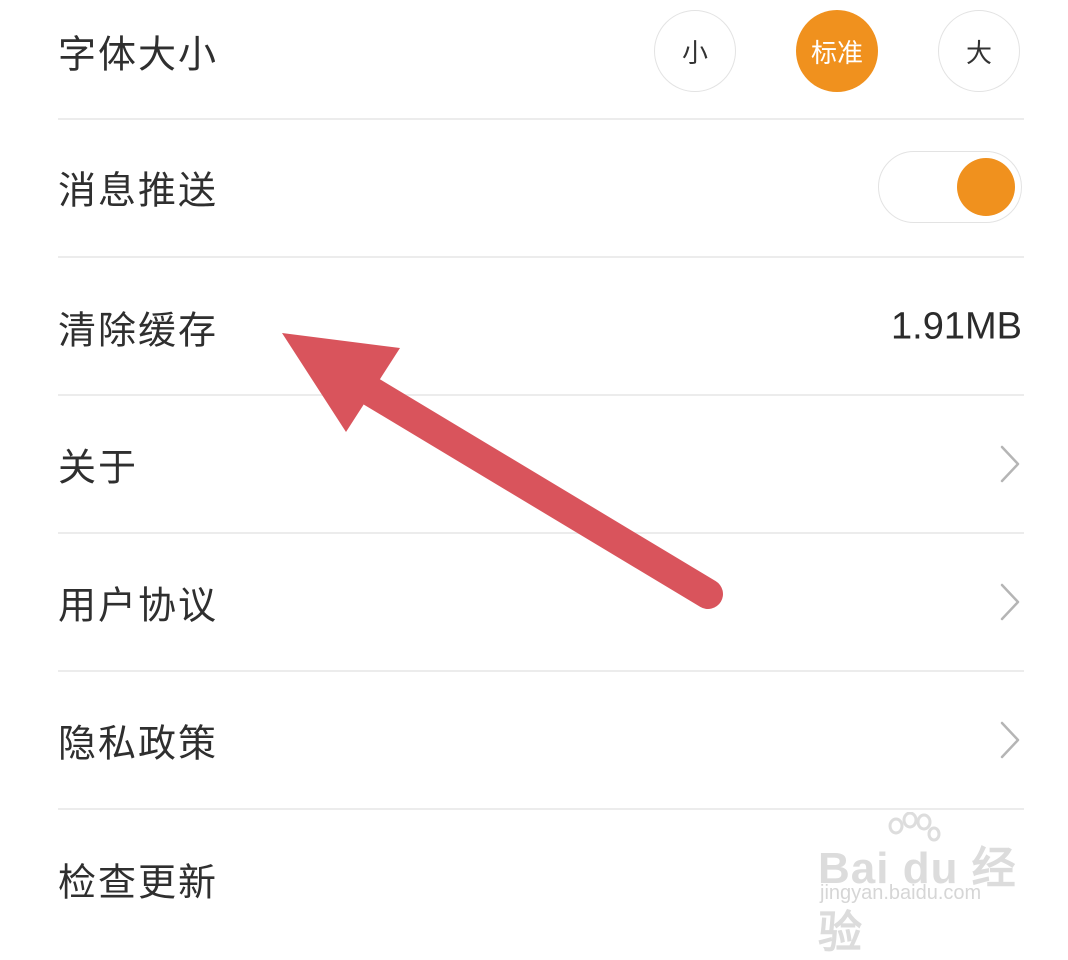  Describe the element at coordinates (694, 53) in the screenshot. I see `font-size-small-label: 小` at that location.